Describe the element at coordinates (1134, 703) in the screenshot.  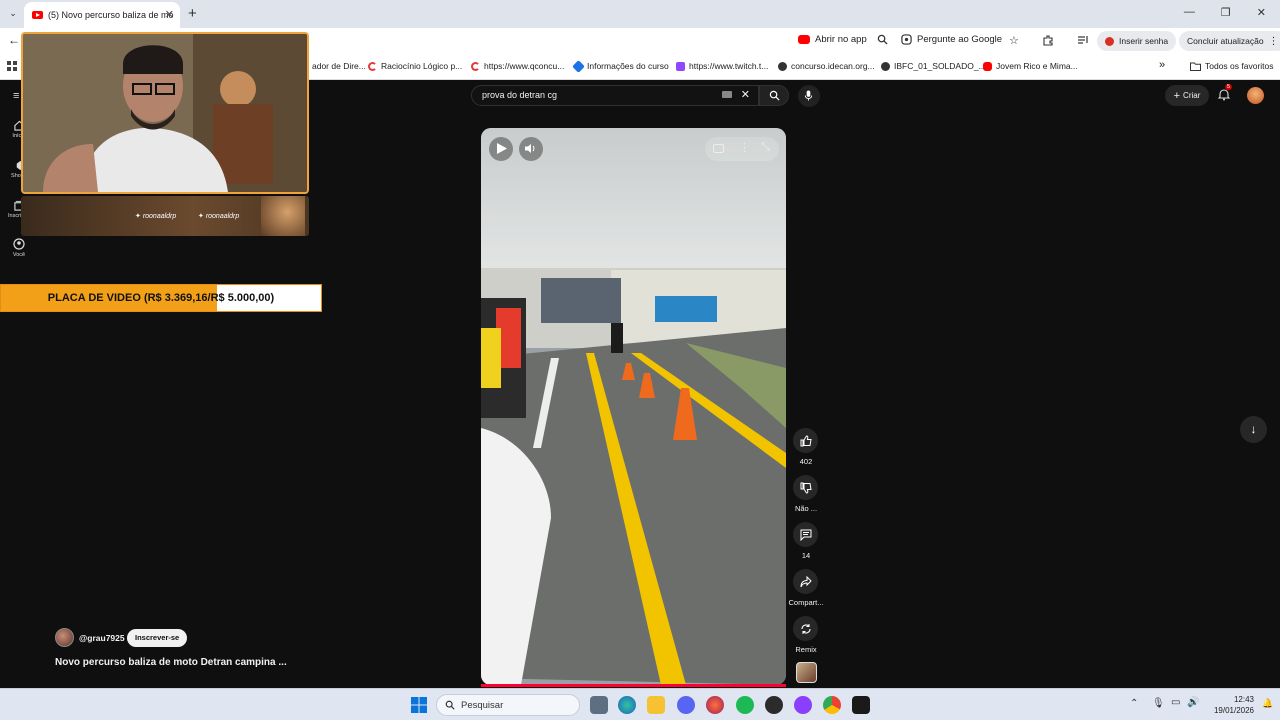
I see `tray-chevron-icon: ⌃` at that location.